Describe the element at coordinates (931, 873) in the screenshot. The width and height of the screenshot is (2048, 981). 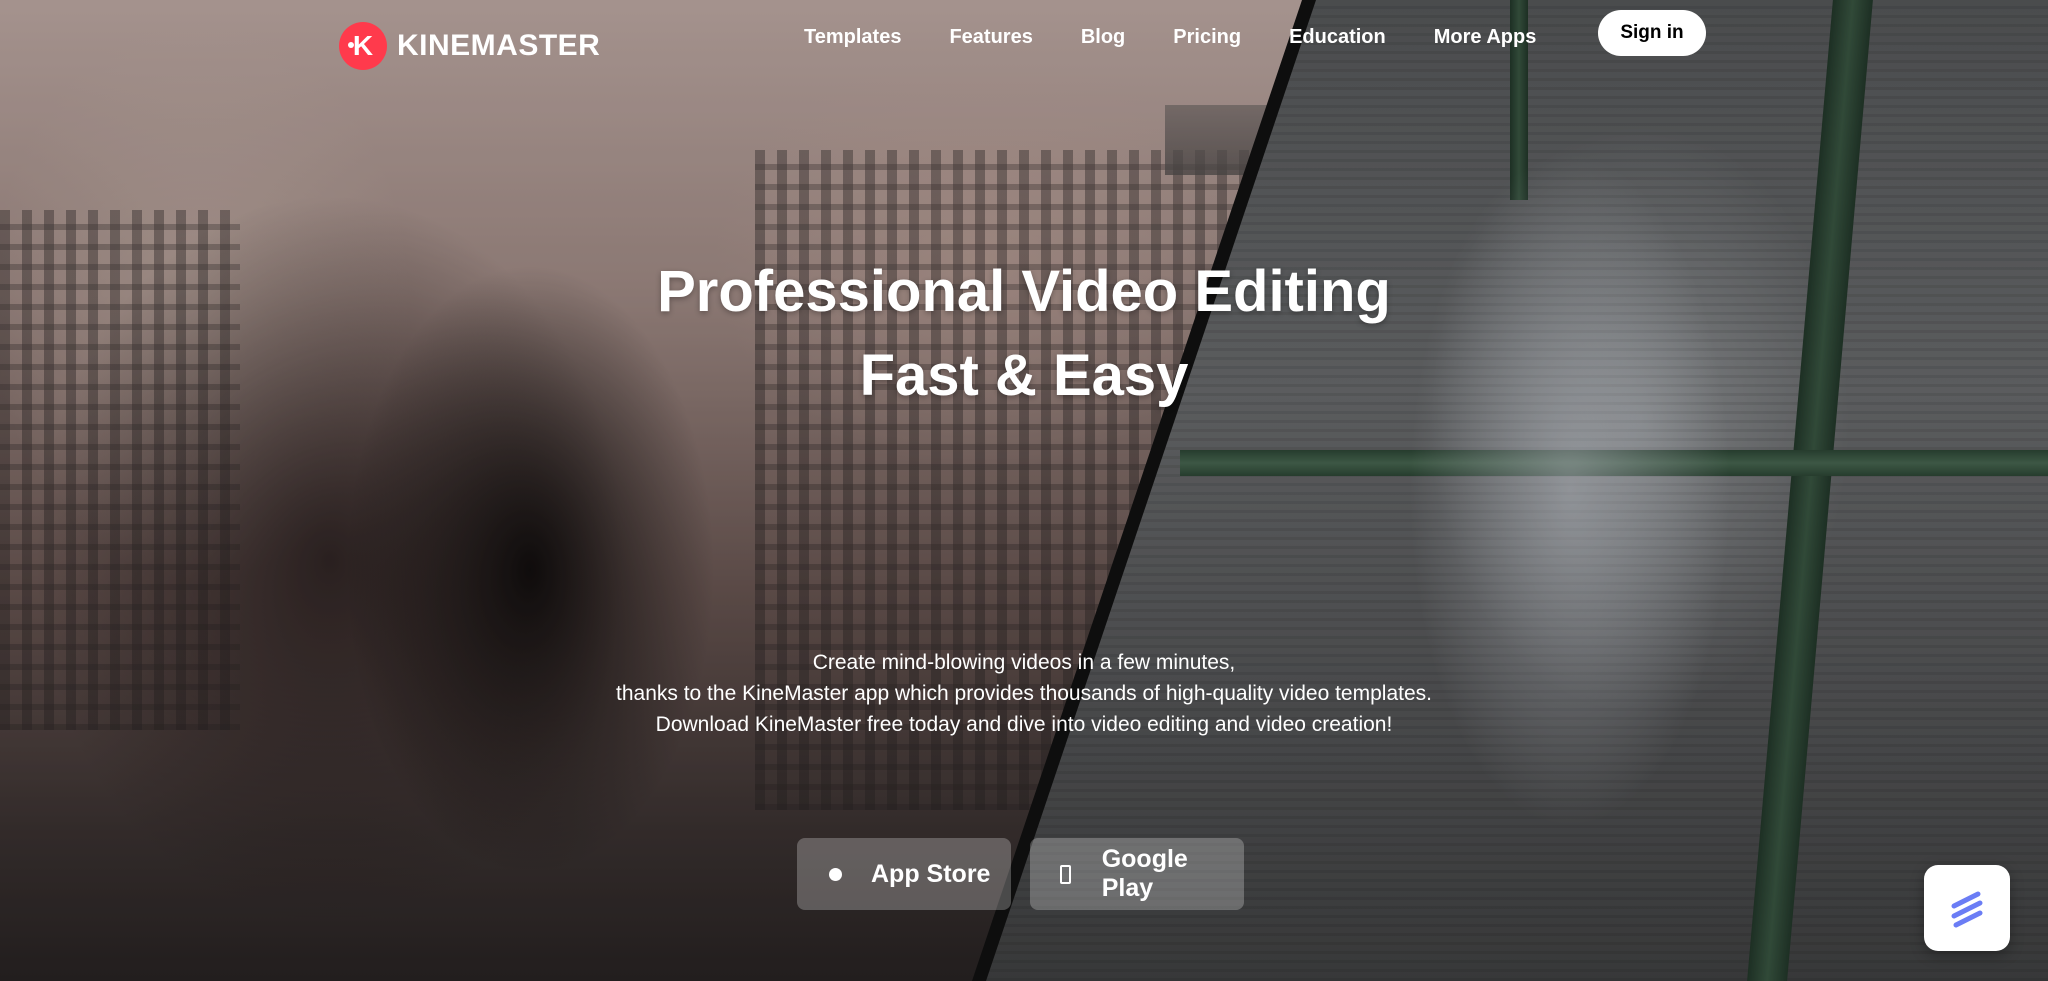
I see `app-store-label: App Store` at that location.